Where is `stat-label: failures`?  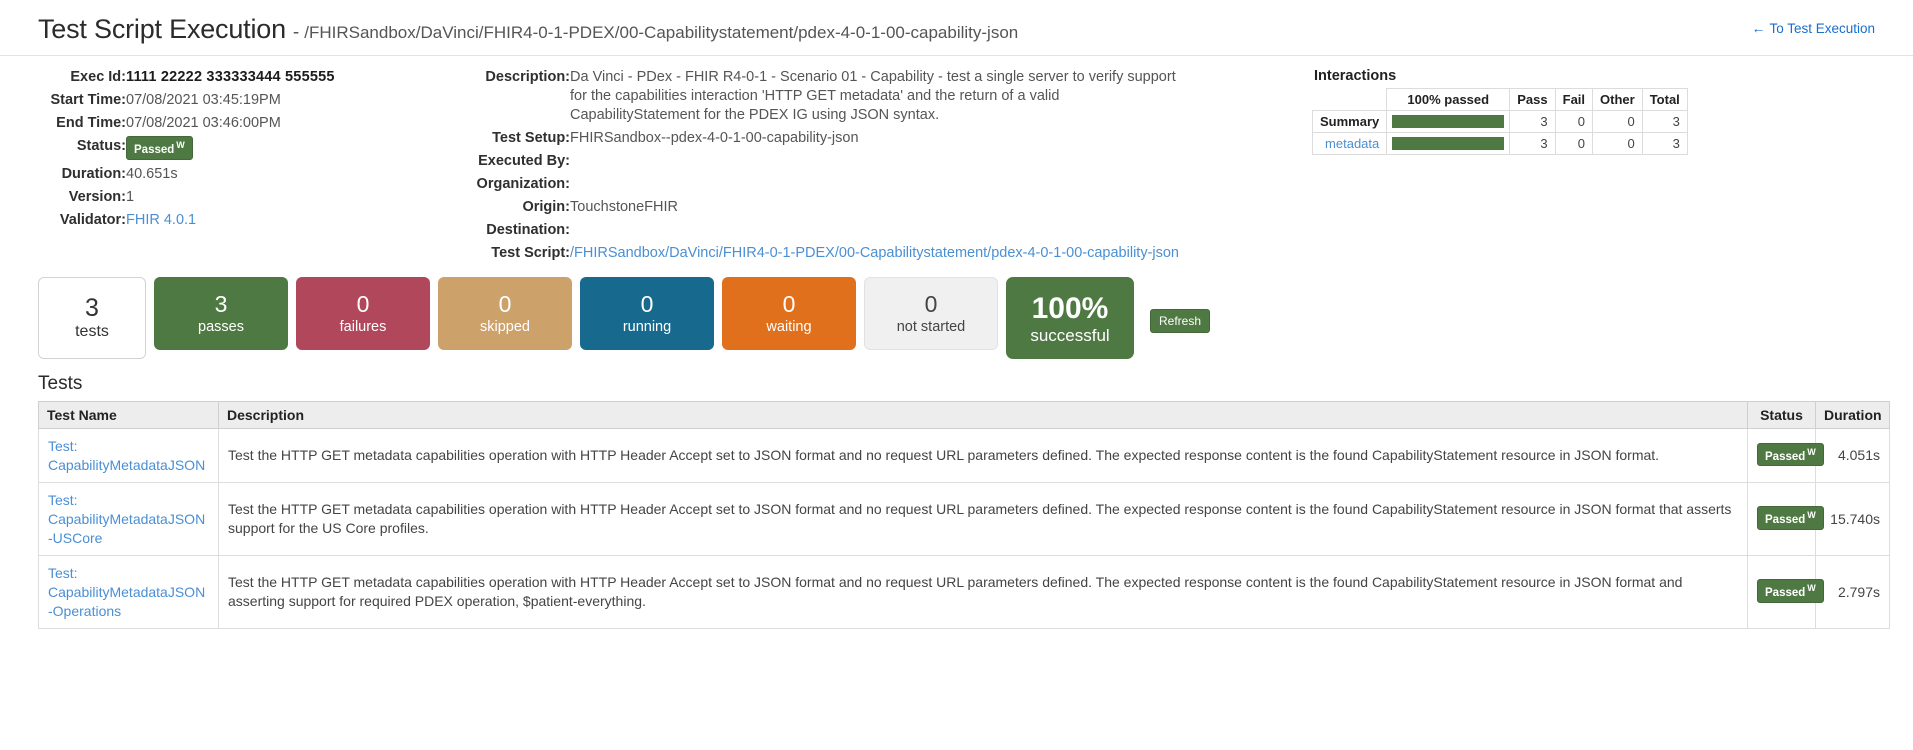
stat-label: failures is located at coordinates (363, 326).